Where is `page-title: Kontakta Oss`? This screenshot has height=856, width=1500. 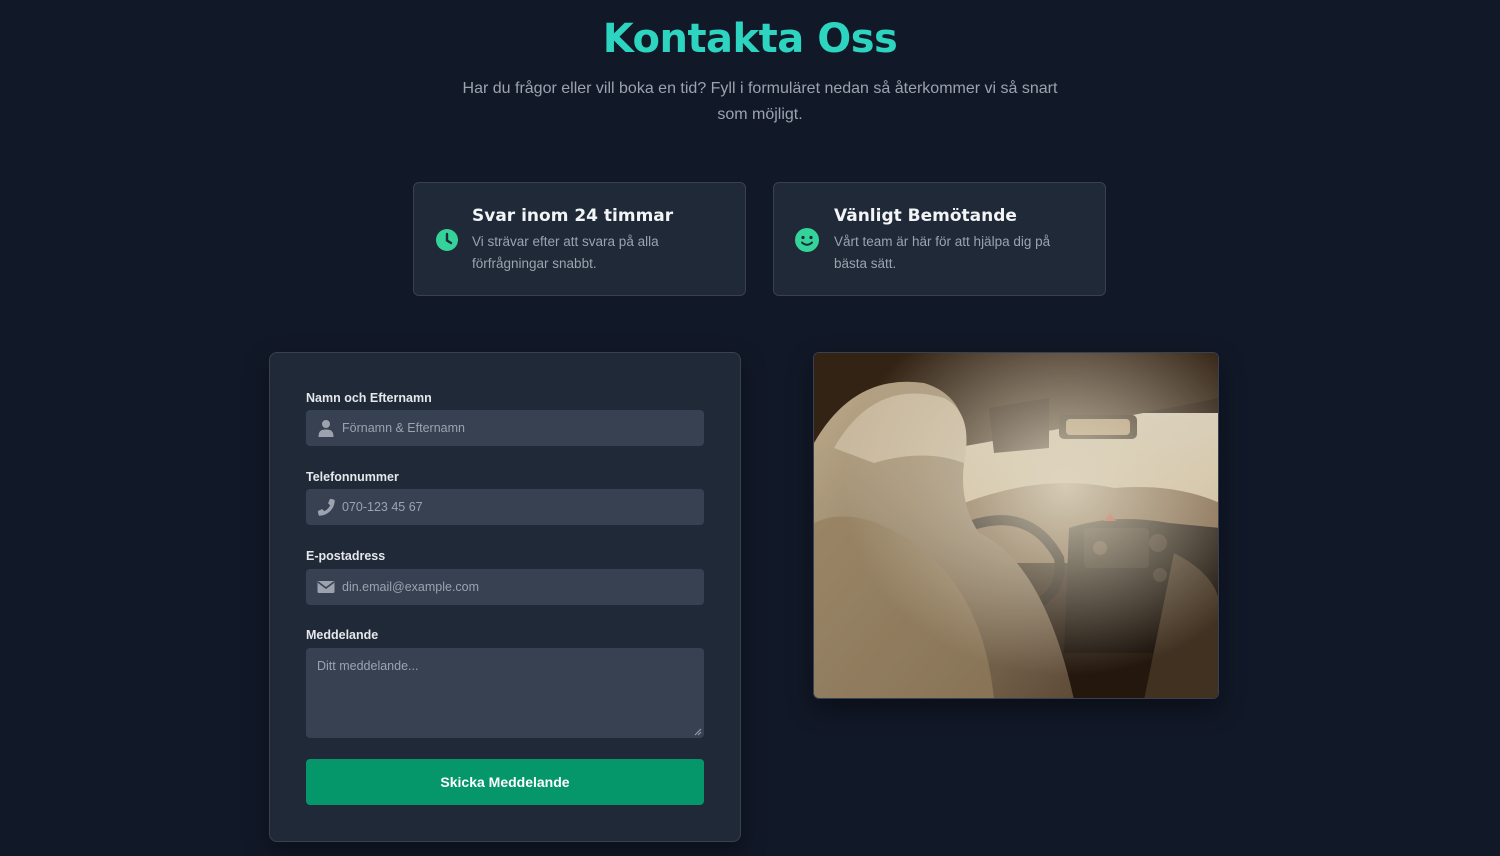 page-title: Kontakta Oss is located at coordinates (750, 39).